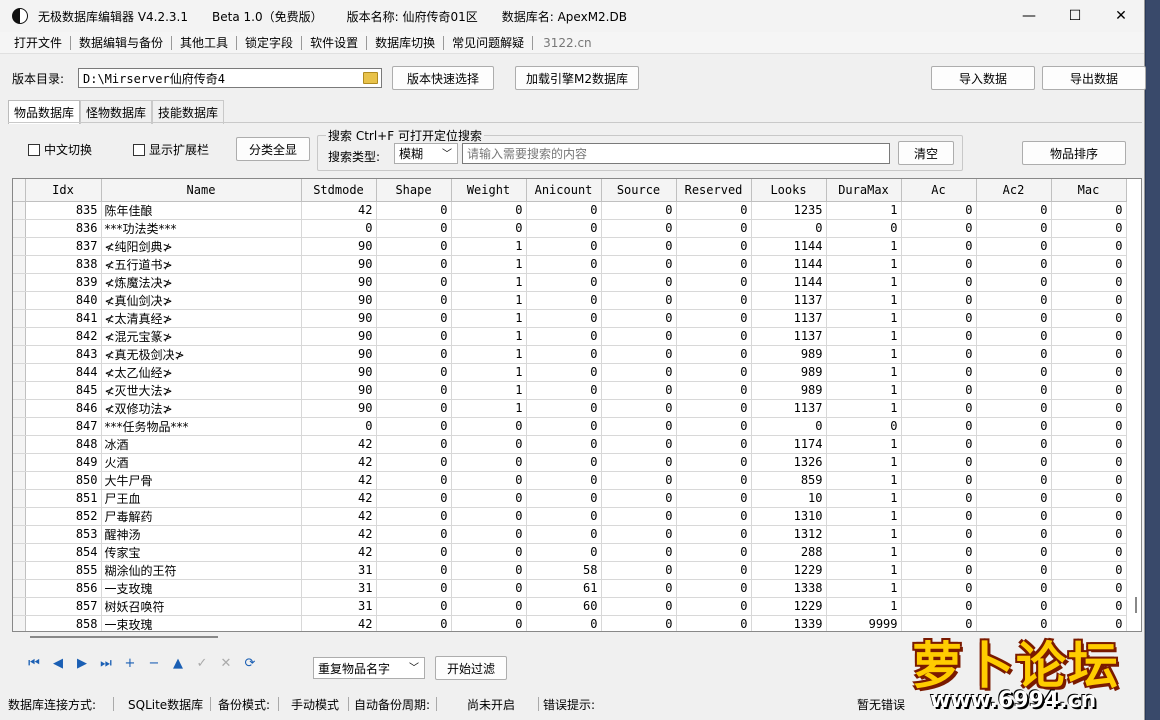 The image size is (1160, 720). Describe the element at coordinates (63, 408) in the screenshot. I see `cell-idx: 846` at that location.